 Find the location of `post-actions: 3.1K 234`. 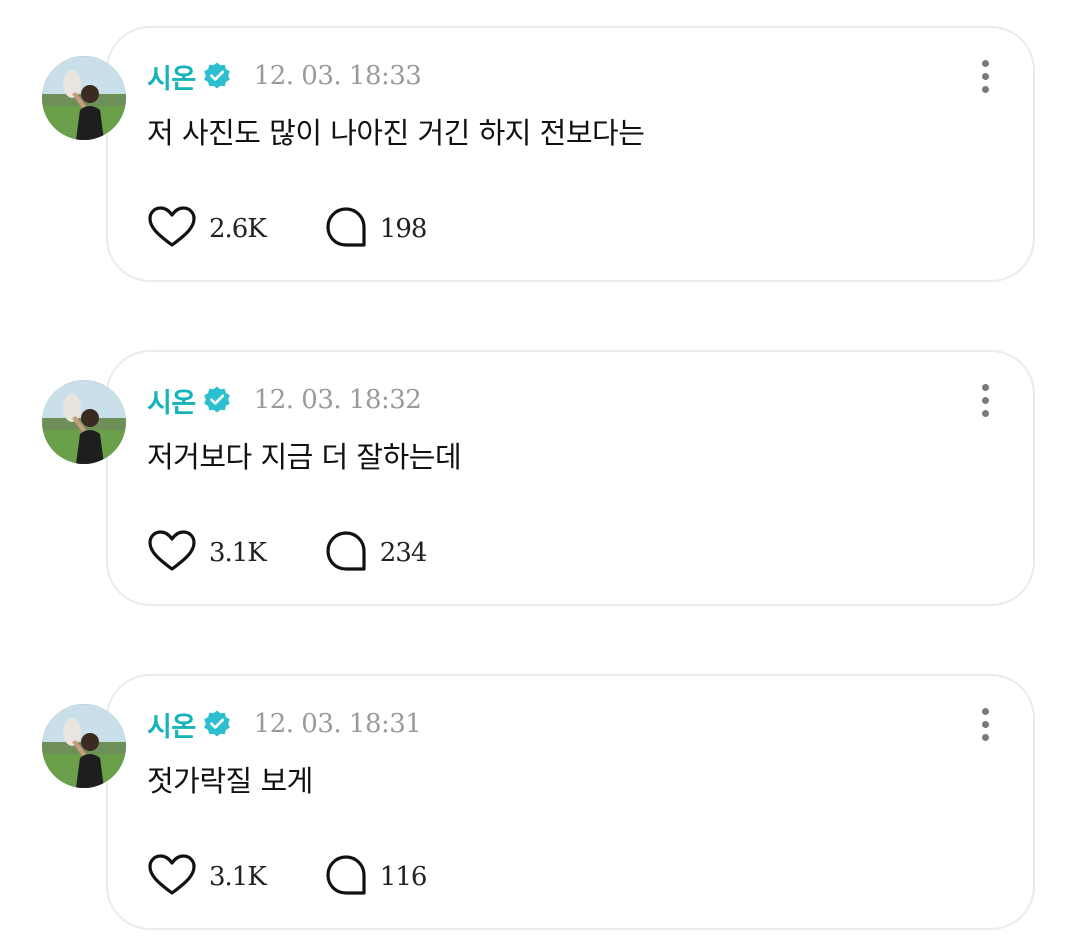

post-actions: 3.1K 234 is located at coordinates (287, 553).